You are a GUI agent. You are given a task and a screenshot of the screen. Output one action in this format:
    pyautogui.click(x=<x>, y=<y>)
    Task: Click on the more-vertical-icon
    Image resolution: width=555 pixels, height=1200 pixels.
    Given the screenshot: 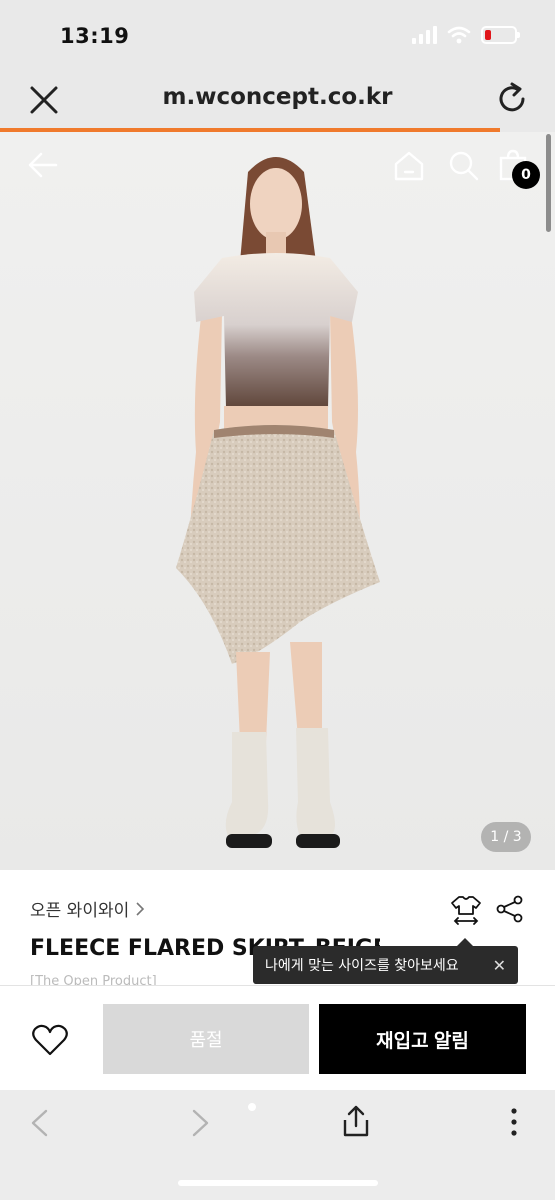 What is the action you would take?
    pyautogui.click(x=514, y=1122)
    